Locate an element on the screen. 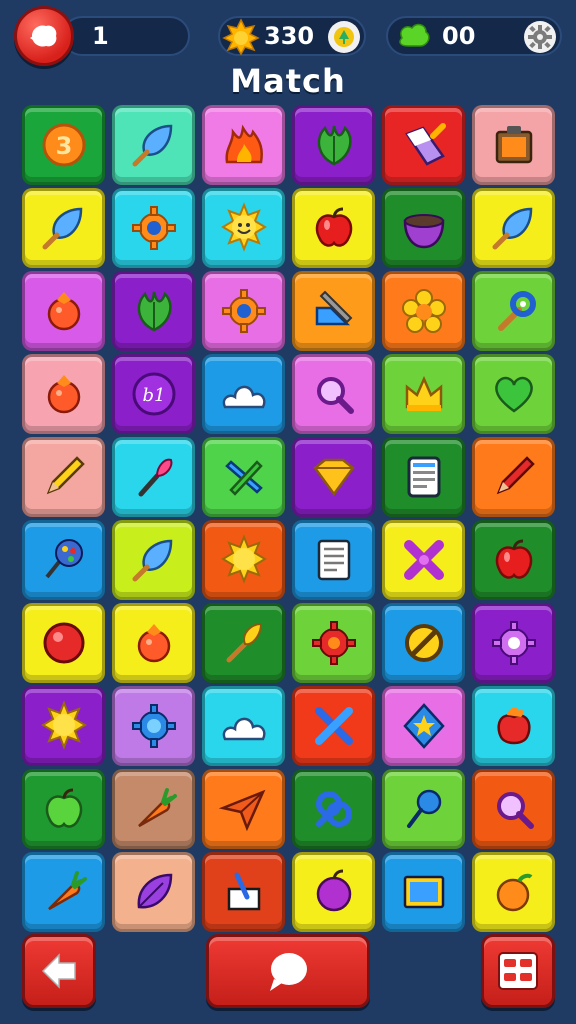  sun-coin-icon is located at coordinates (241, 40).